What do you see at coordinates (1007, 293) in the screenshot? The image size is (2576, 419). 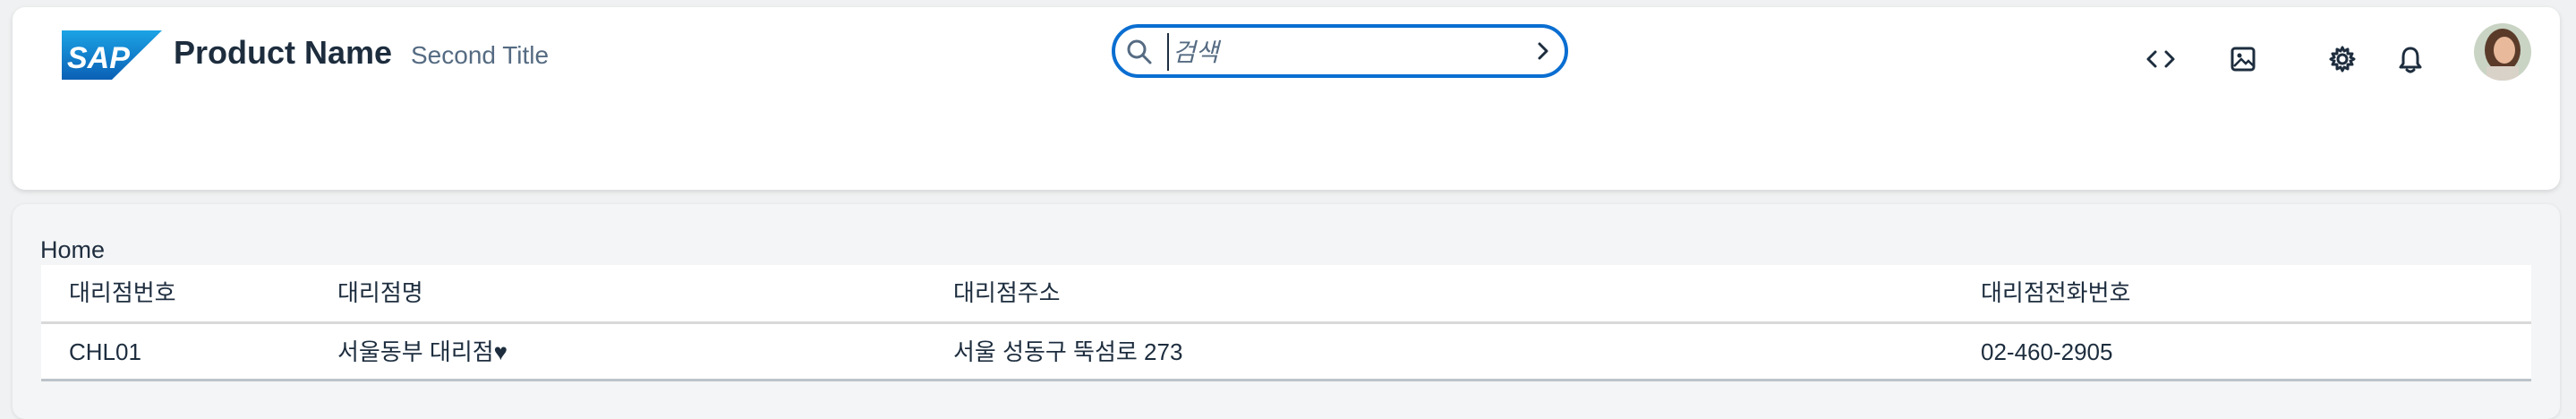 I see `column-header-dealer-address: 대리점주소` at bounding box center [1007, 293].